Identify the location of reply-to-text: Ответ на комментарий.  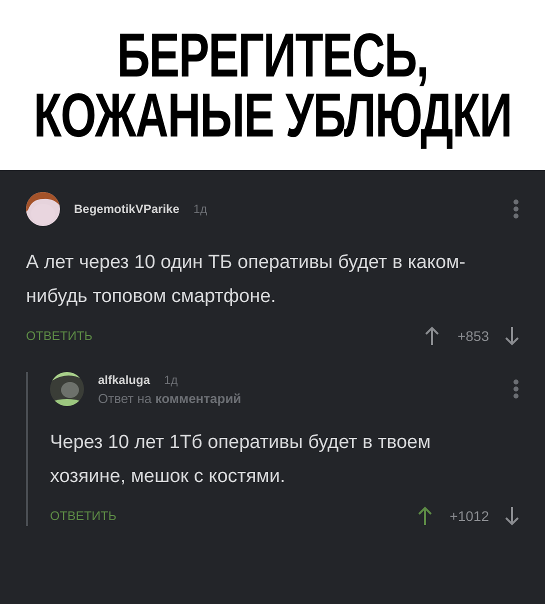
(170, 398).